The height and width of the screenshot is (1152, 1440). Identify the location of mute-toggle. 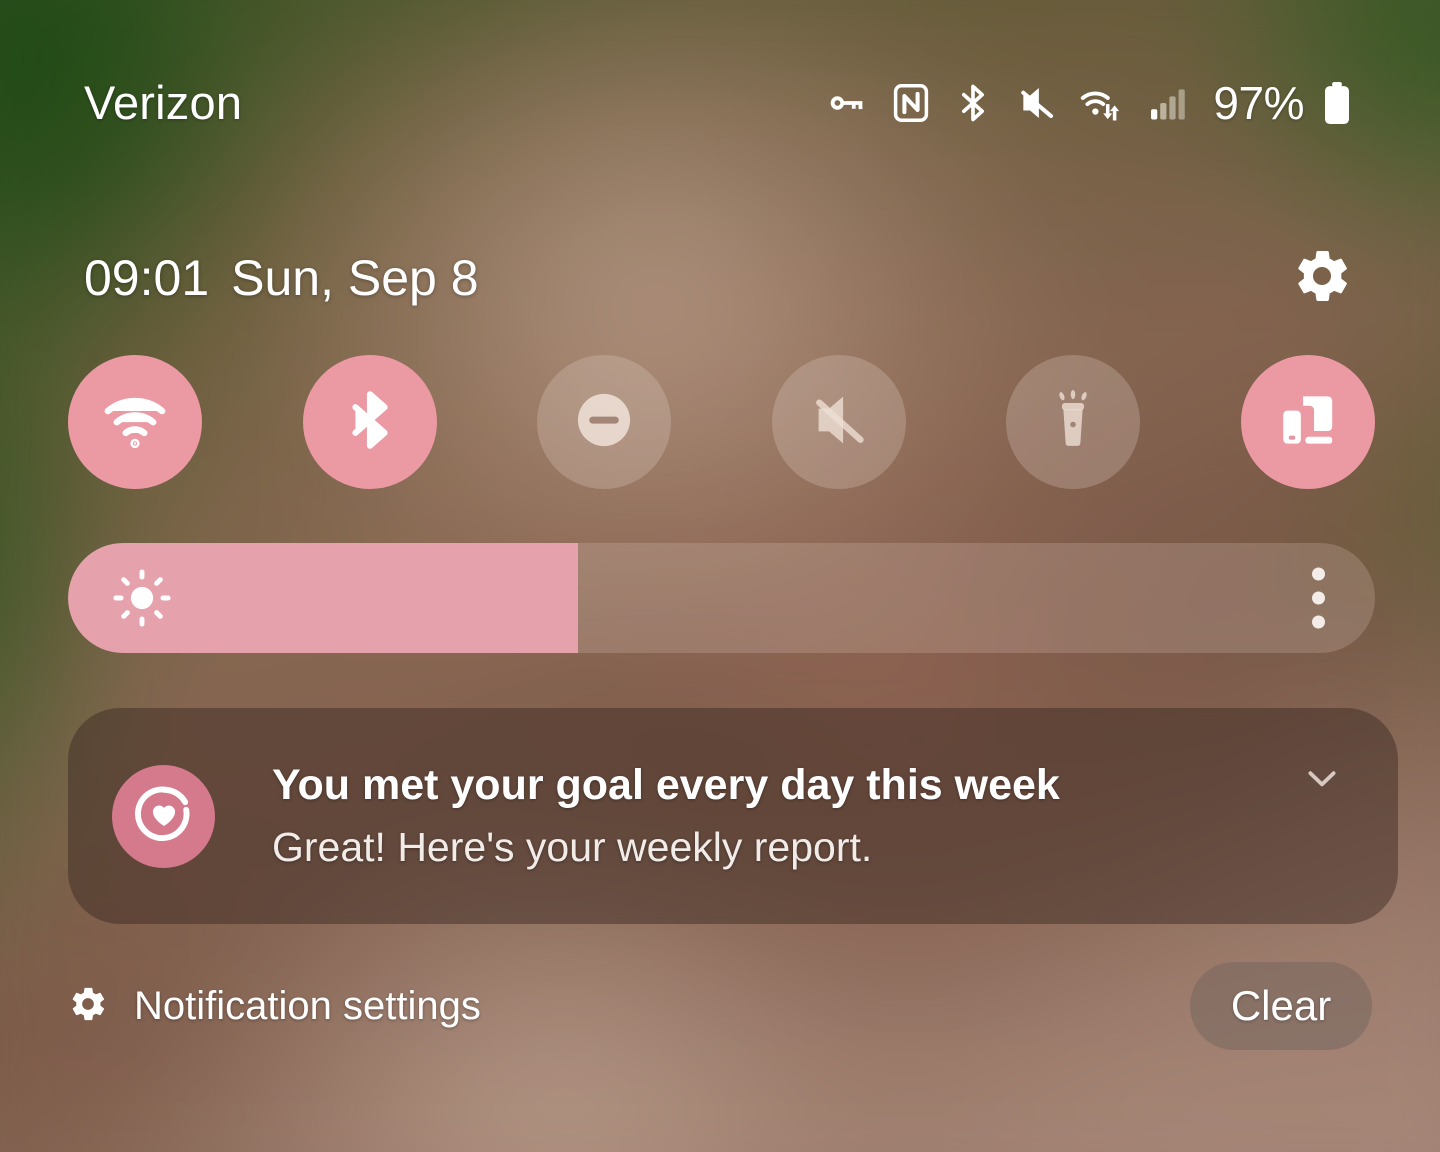
(838, 422).